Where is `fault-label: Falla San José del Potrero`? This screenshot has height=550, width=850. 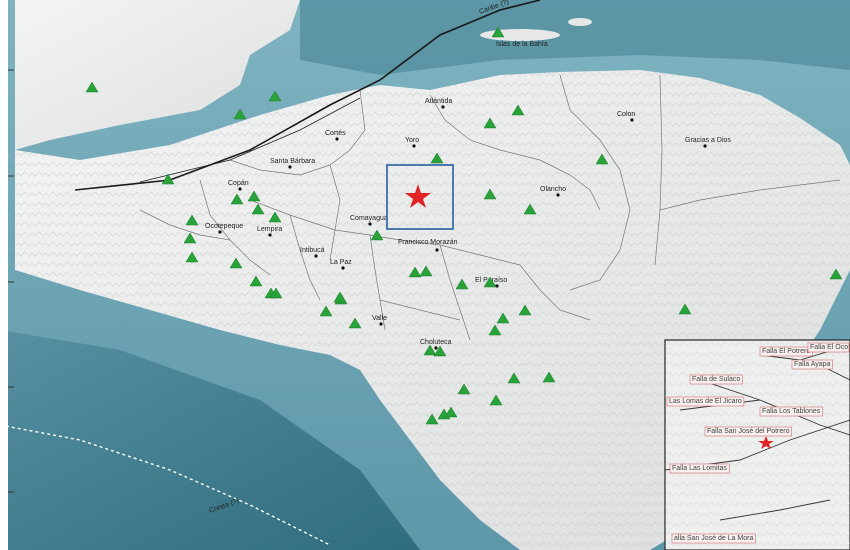
fault-label: Falla San José del Potrero is located at coordinates (748, 431).